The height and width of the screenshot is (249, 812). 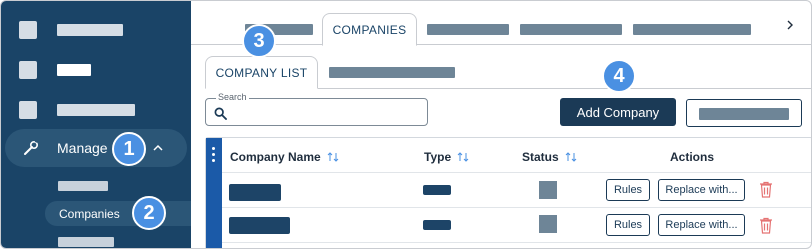 I want to click on drag-handle-icon, so click(x=214, y=193).